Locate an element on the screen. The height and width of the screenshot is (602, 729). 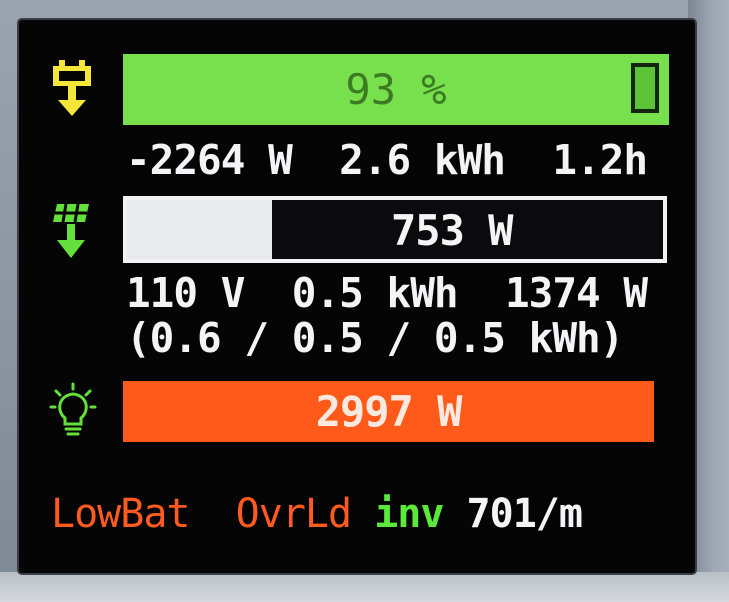
status-line: LowBat OvrLd inv 701/m is located at coordinates (317, 514).